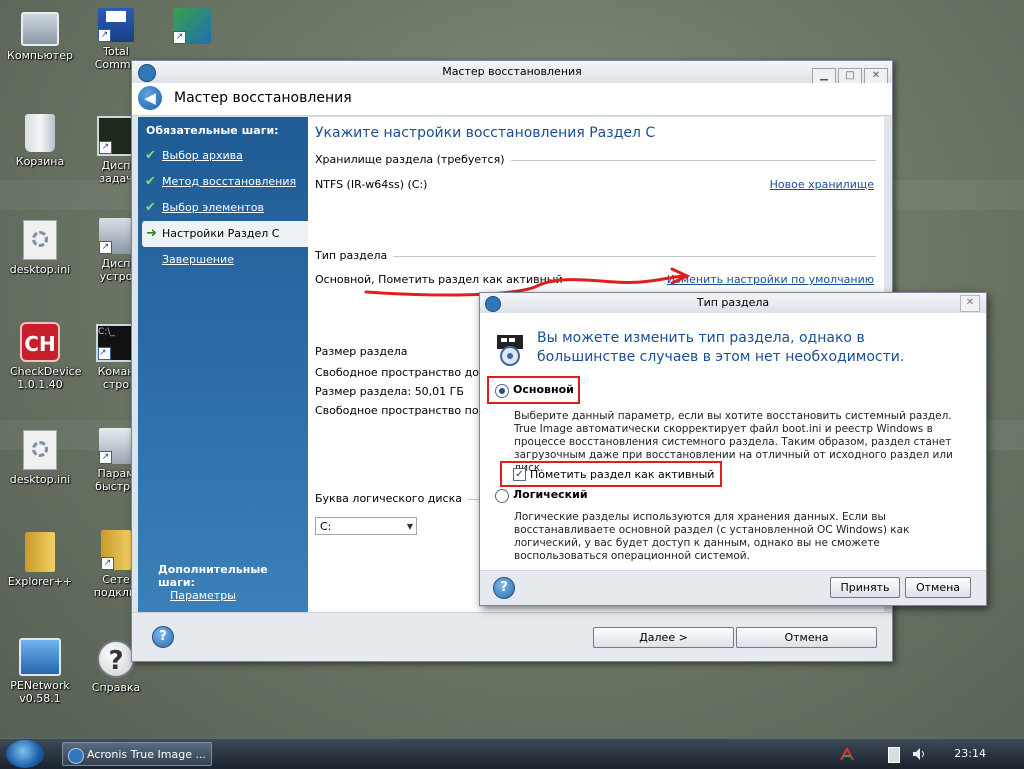 Image resolution: width=1024 pixels, height=769 pixels. I want to click on step-items-selection: ✔ Выбор элементов, so click(223, 208).